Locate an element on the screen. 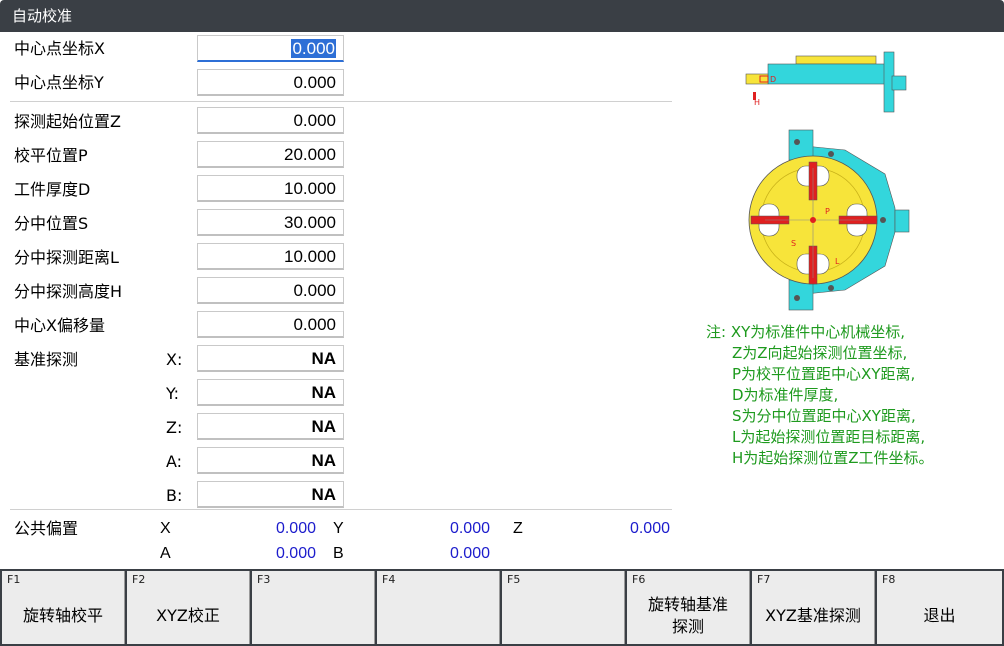  split-distance-l-label: 分中探测距离L is located at coordinates (66, 257).